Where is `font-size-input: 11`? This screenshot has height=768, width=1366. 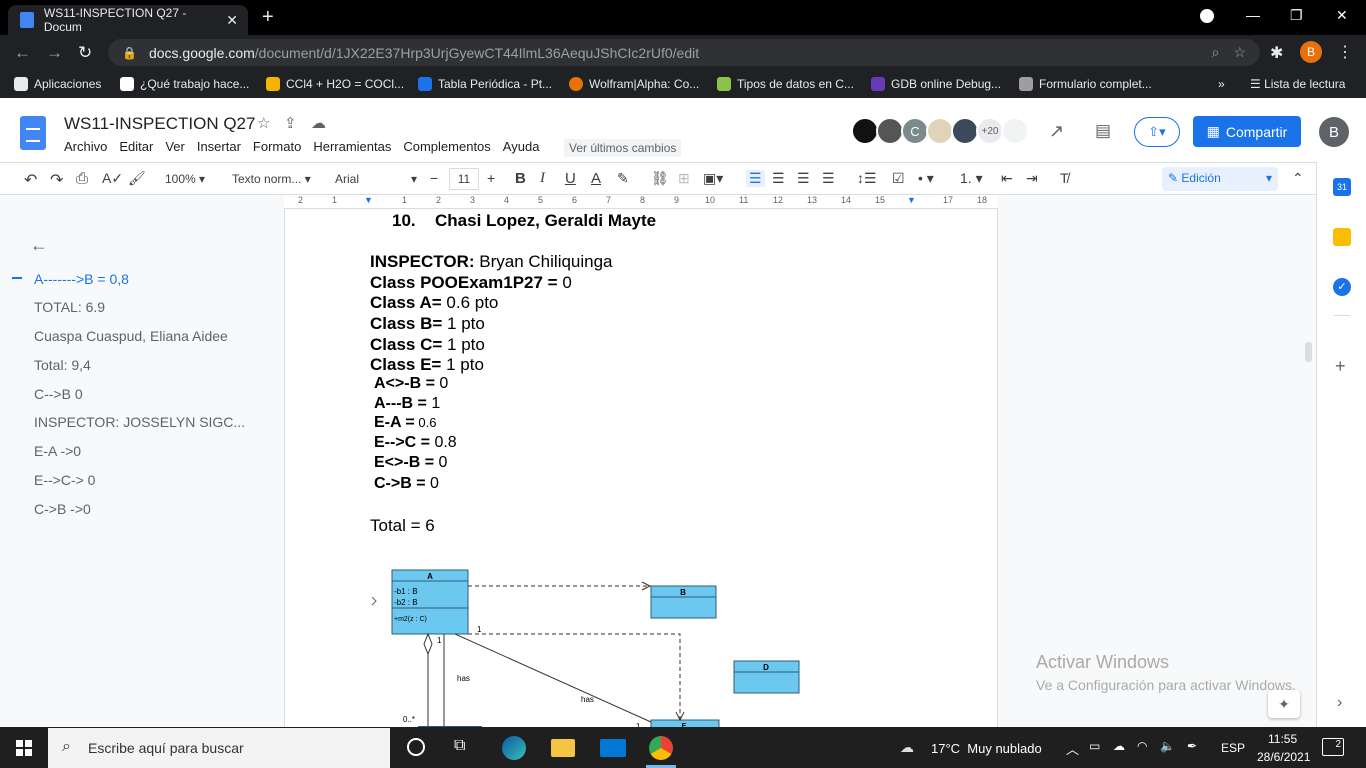 font-size-input: 11 is located at coordinates (464, 179).